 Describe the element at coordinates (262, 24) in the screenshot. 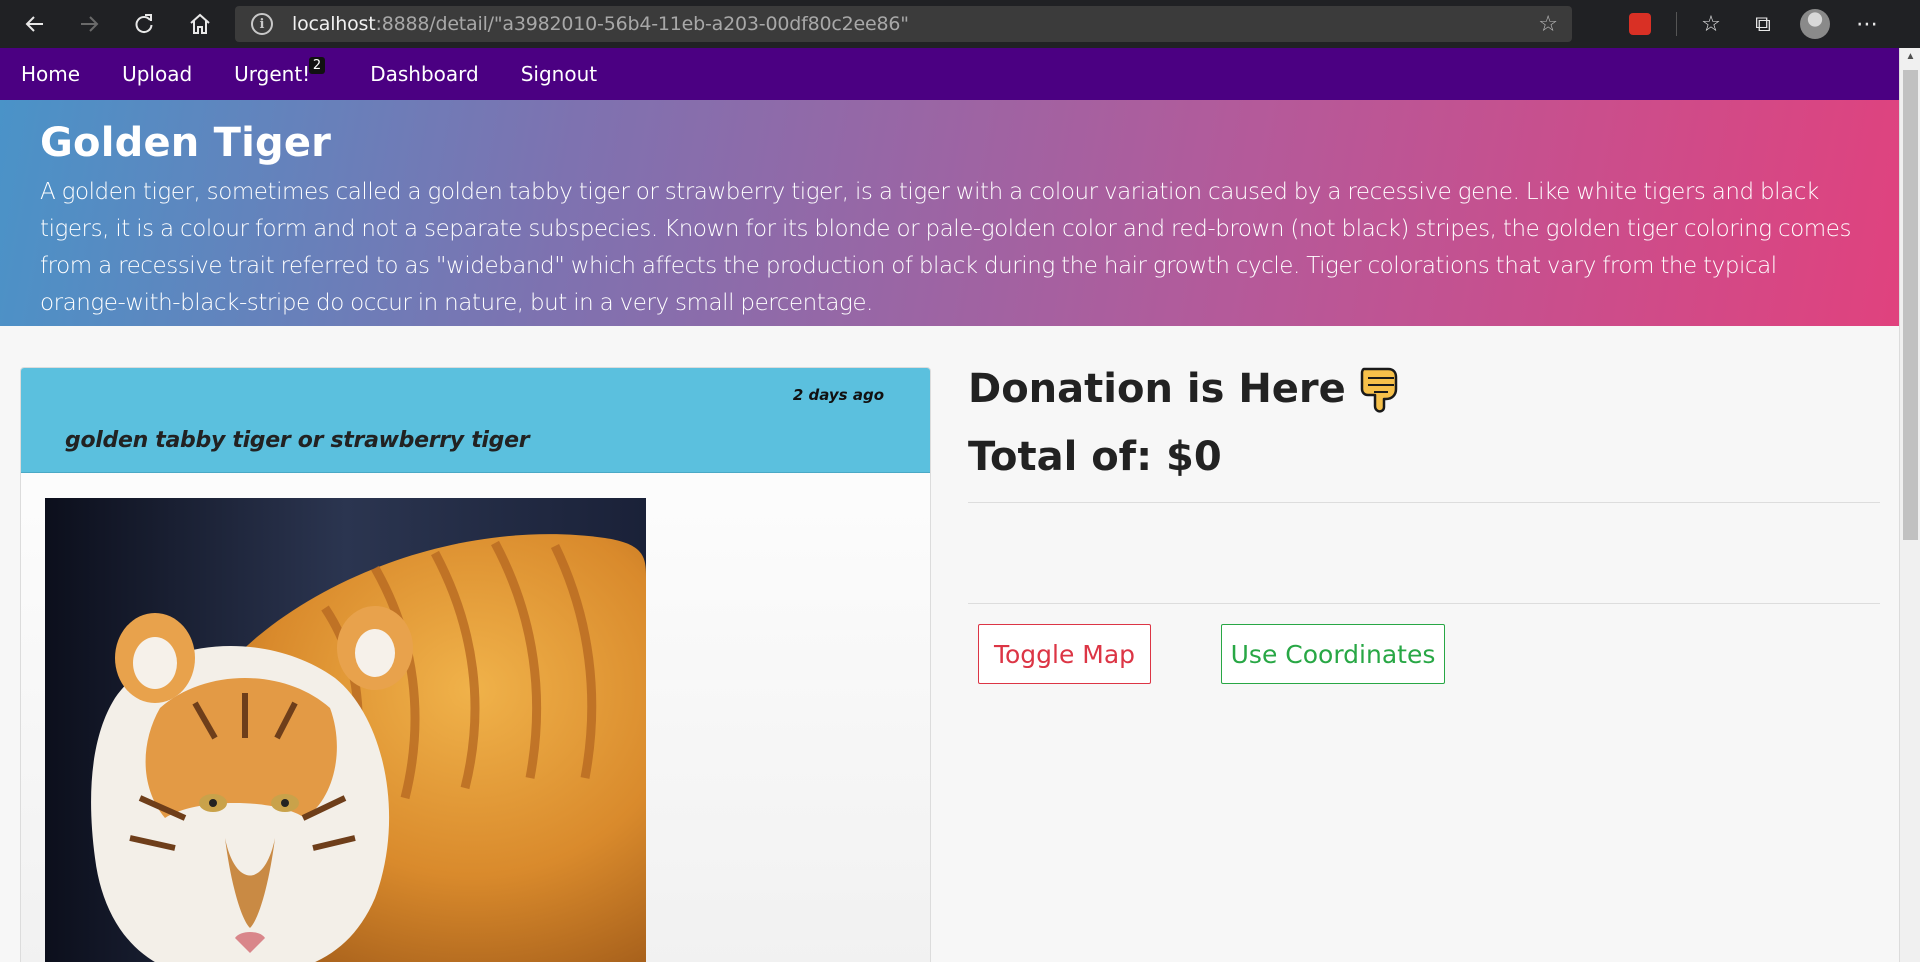

I see `site-info-icon: i` at that location.